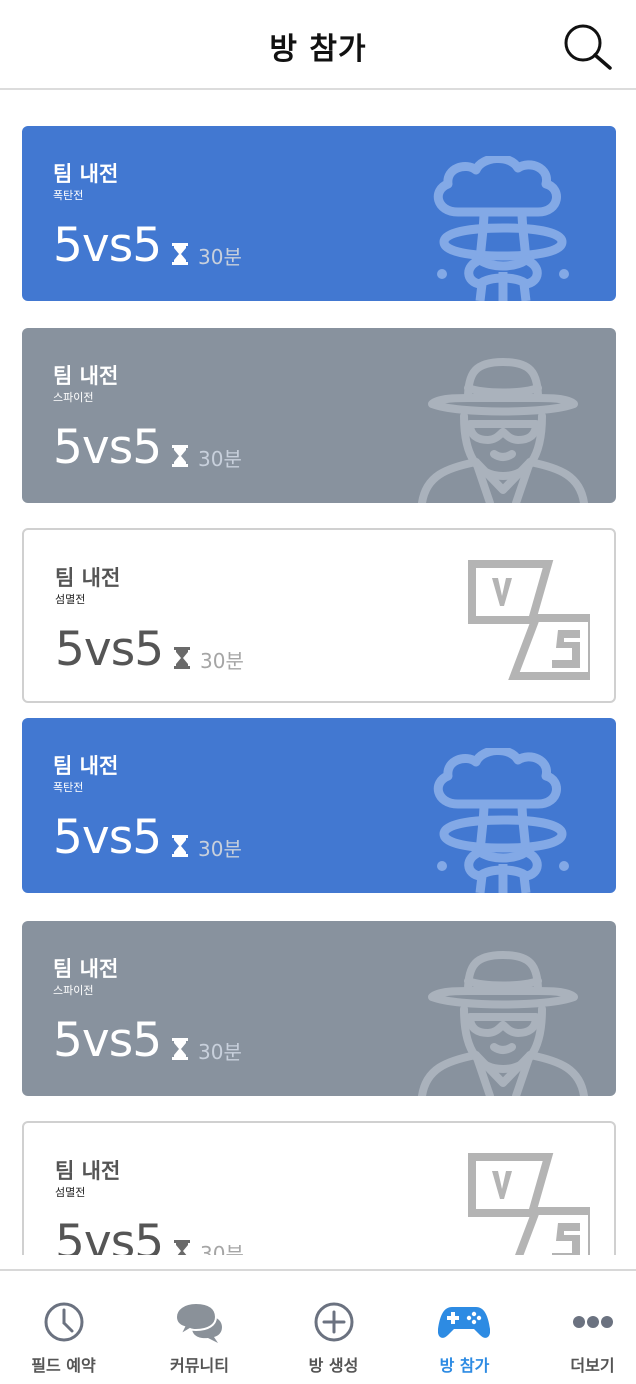  I want to click on plus-circle-icon, so click(334, 1322).